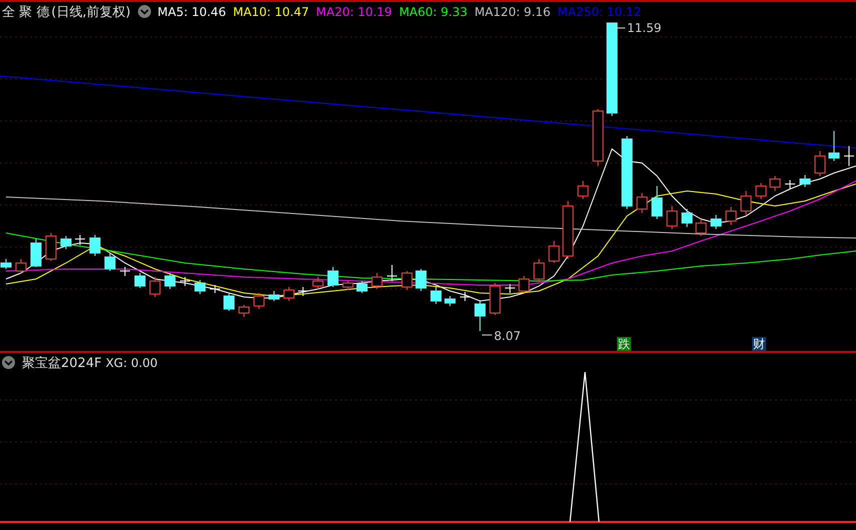 The height and width of the screenshot is (530, 856). I want to click on event-marker: 跌, so click(624, 344).